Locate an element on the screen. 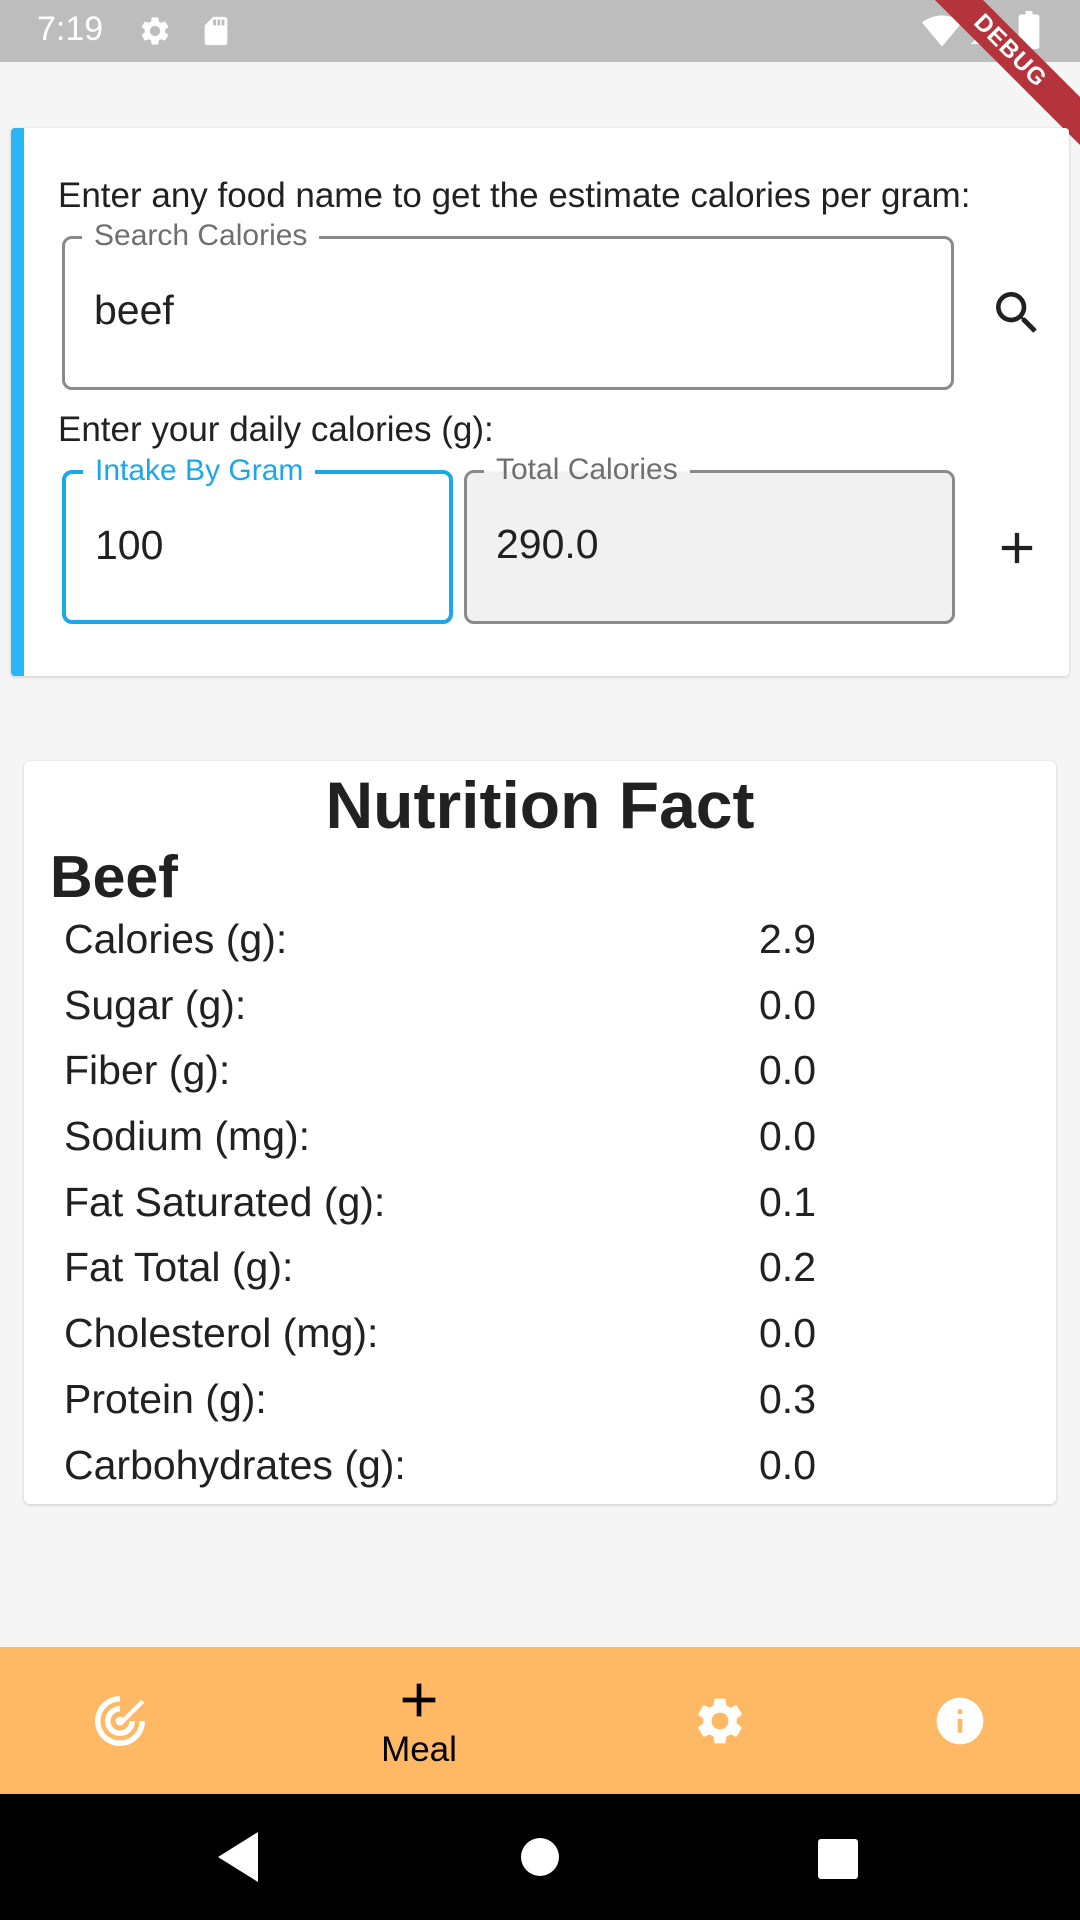  info-icon is located at coordinates (960, 1720).